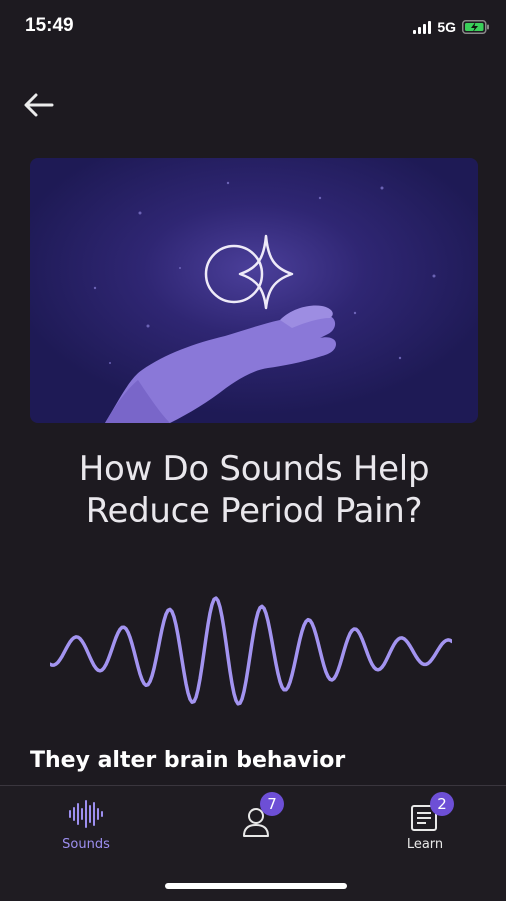 This screenshot has height=901, width=506. Describe the element at coordinates (422, 27) in the screenshot. I see `cellular-signal-icon` at that location.